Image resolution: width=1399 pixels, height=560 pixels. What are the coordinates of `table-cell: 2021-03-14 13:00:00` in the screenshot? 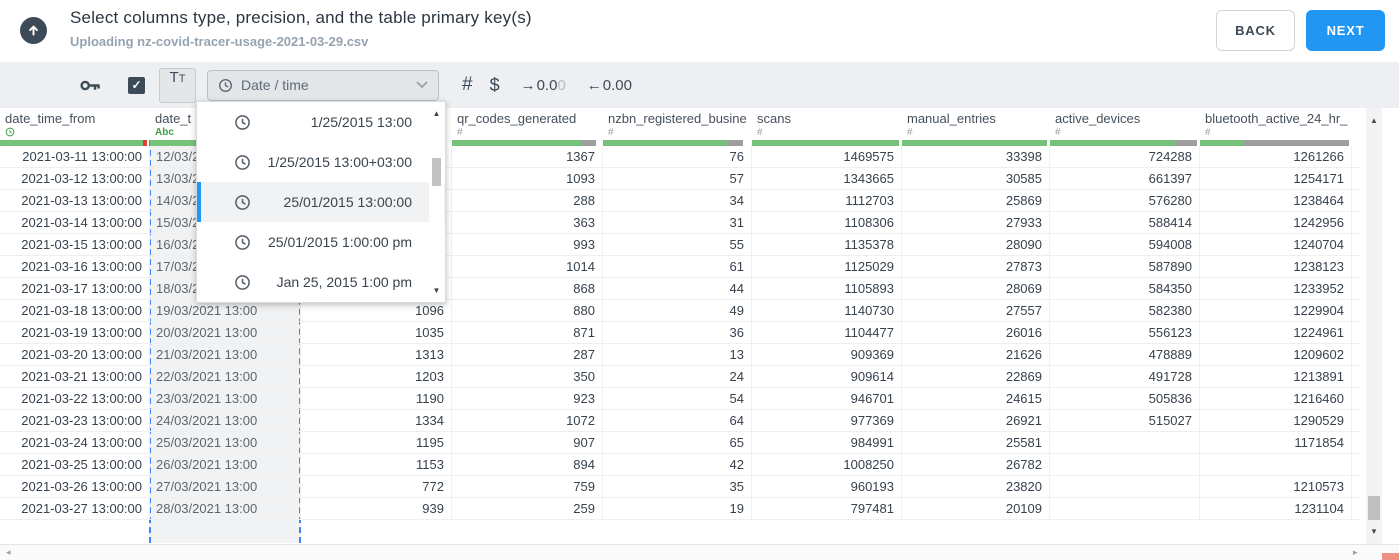 It's located at (75, 222).